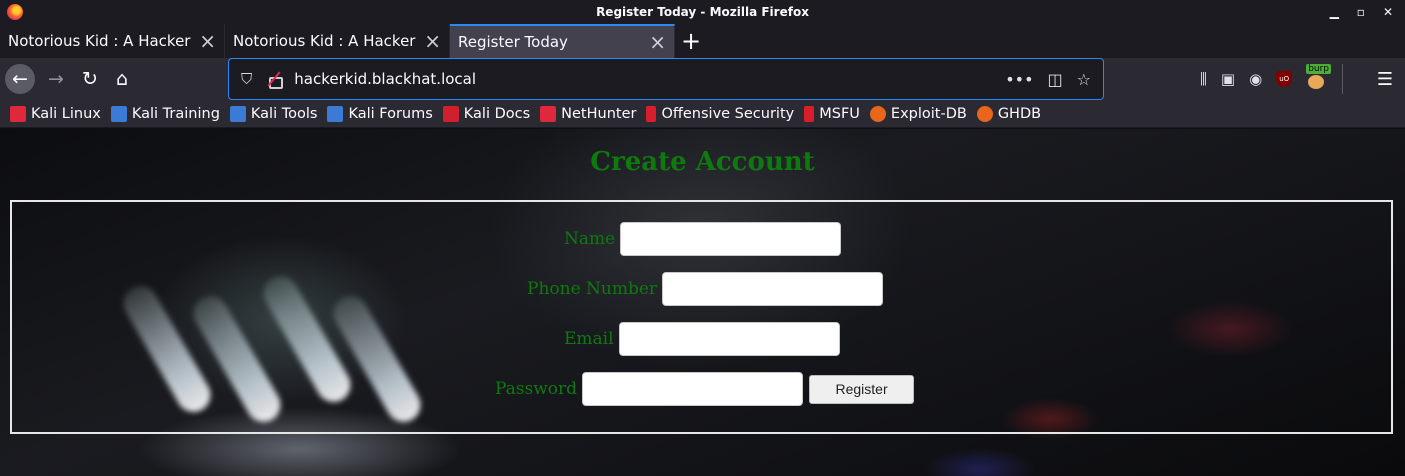 The height and width of the screenshot is (476, 1405). Describe the element at coordinates (1361, 12) in the screenshot. I see `maximize-icon: ▫` at that location.